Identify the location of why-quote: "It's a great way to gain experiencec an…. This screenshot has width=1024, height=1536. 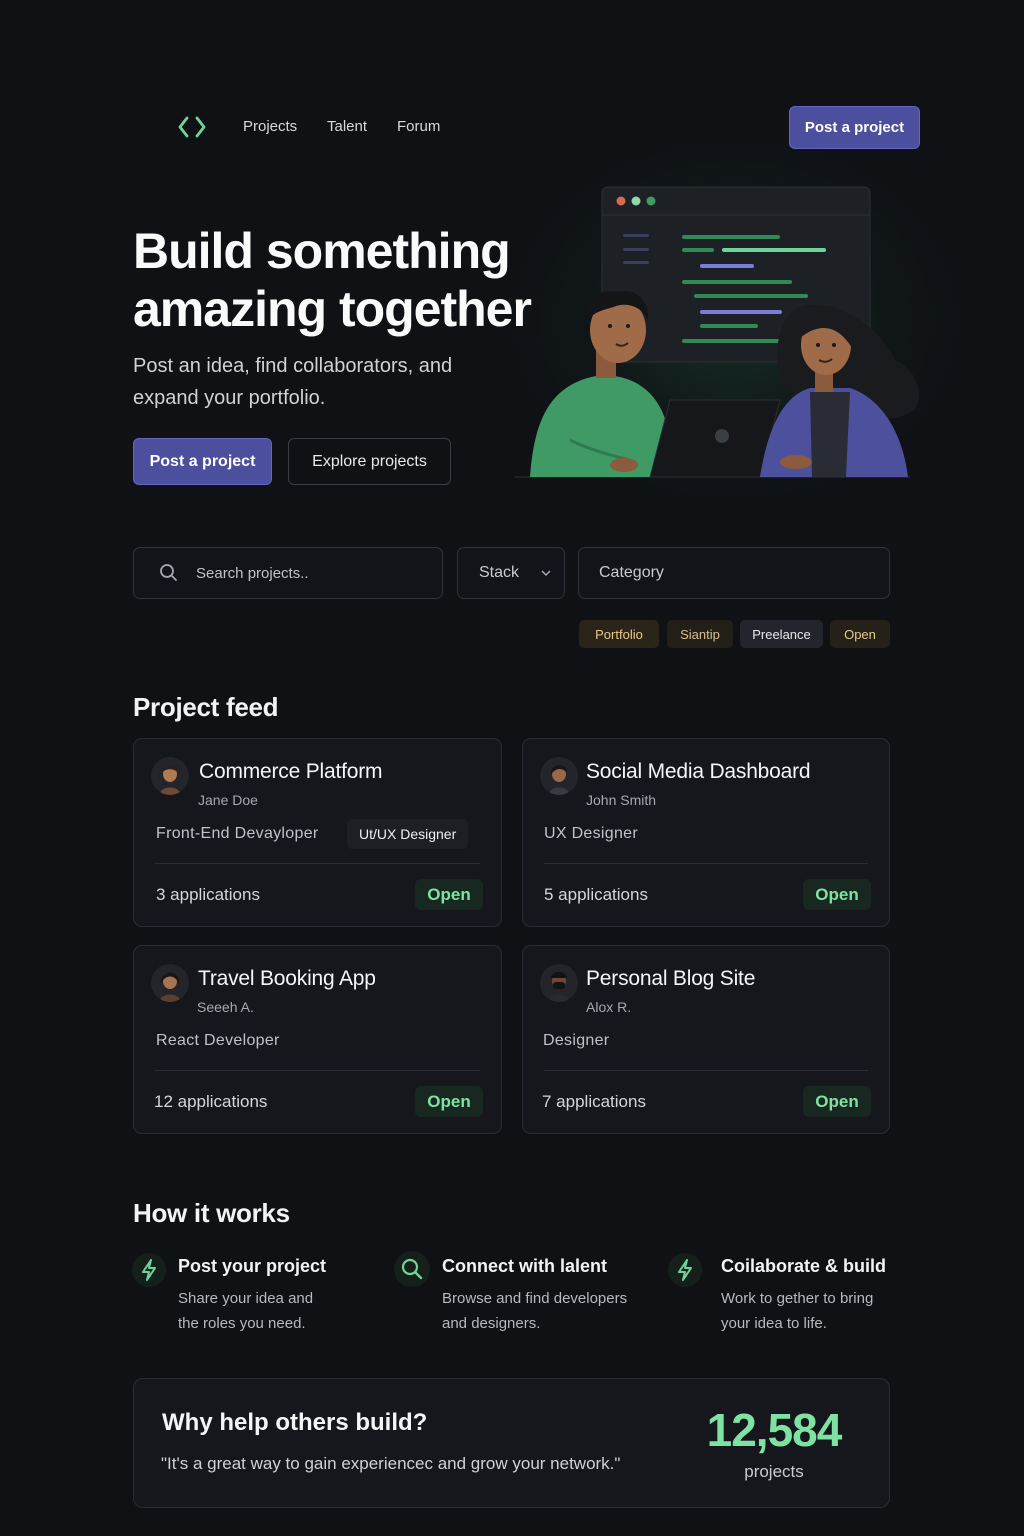
(391, 1463).